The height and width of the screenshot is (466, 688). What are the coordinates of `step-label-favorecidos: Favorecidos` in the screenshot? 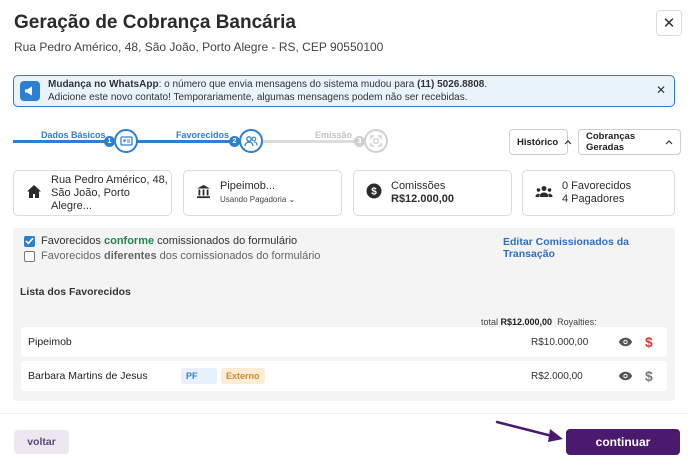 It's located at (202, 135).